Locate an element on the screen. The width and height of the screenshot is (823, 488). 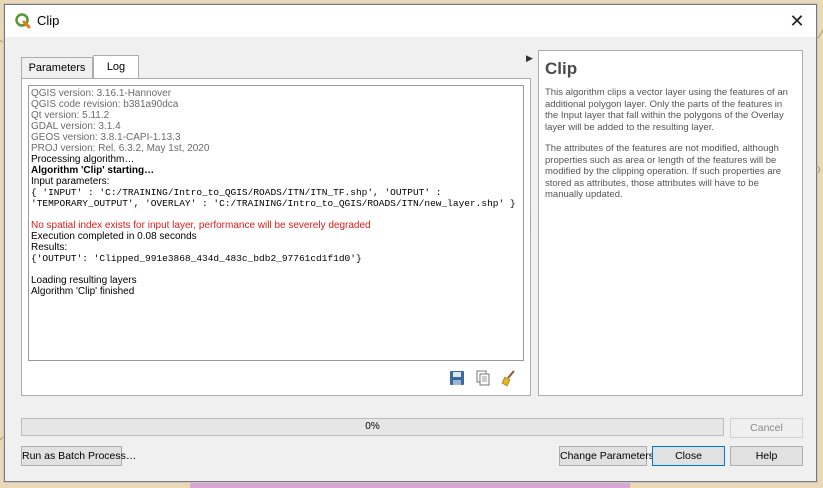
log-line: PROJ version: Rel. 6.3.2, May 1st, 2020 is located at coordinates (120, 148).